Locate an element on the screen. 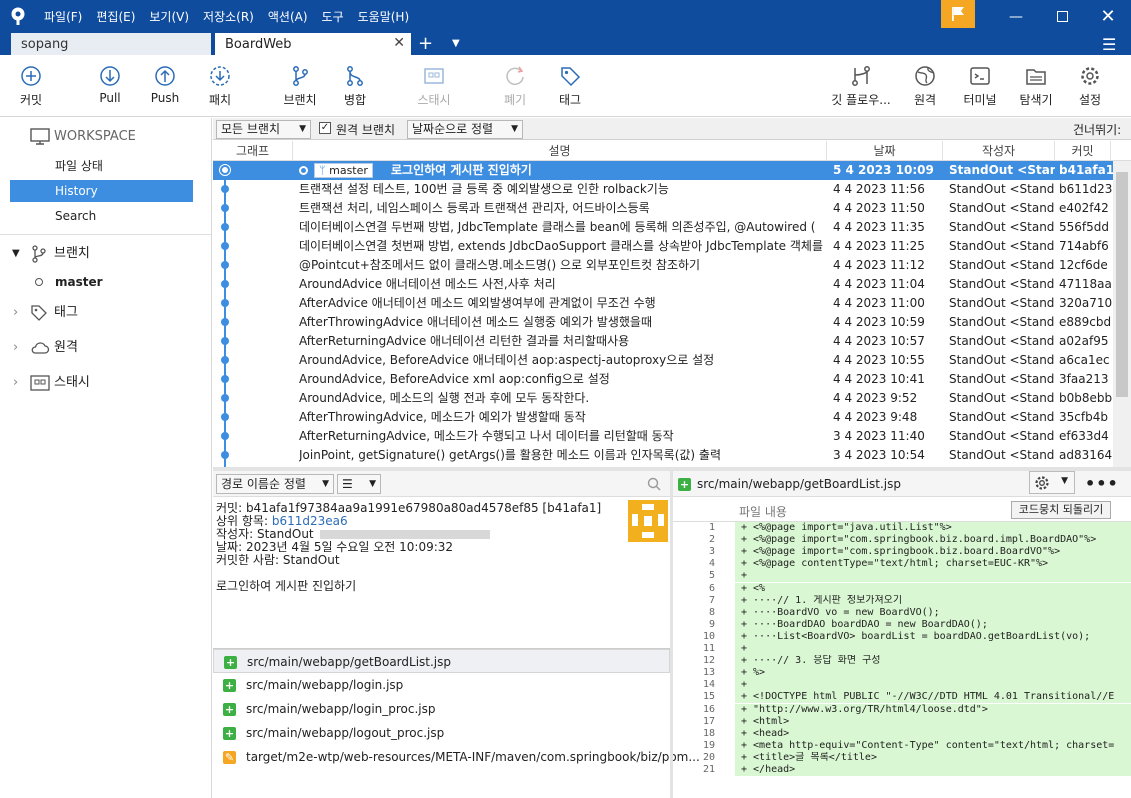  file-list-item: + src/main/webapp/login.jsp is located at coordinates (441, 685).